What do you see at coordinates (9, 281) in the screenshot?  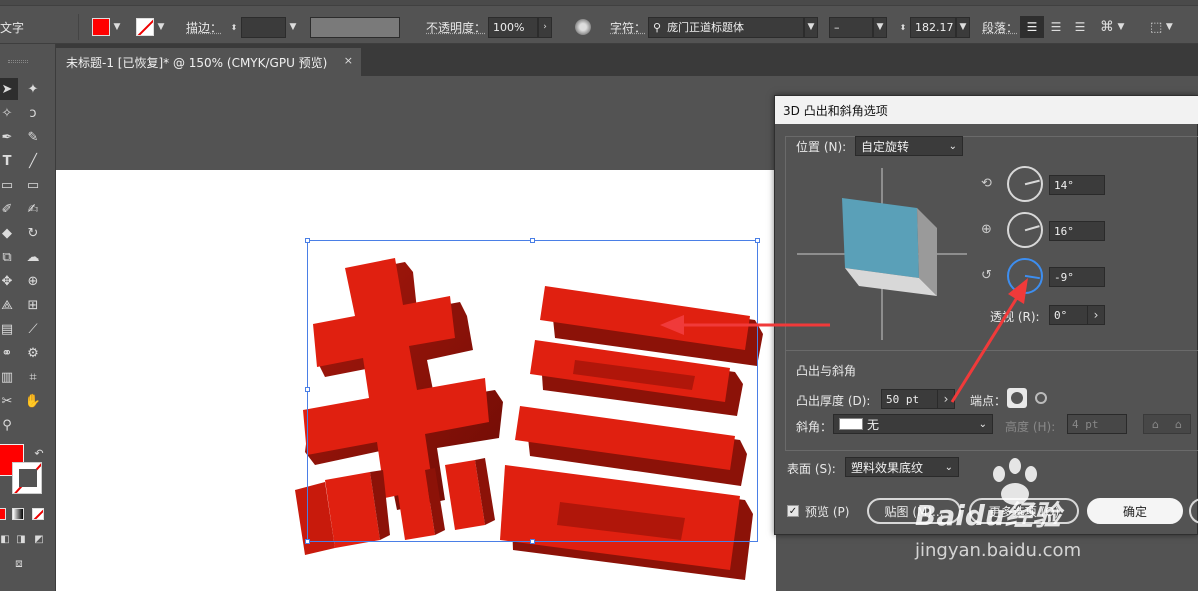 I see `free-transform-icon: ✥` at bounding box center [9, 281].